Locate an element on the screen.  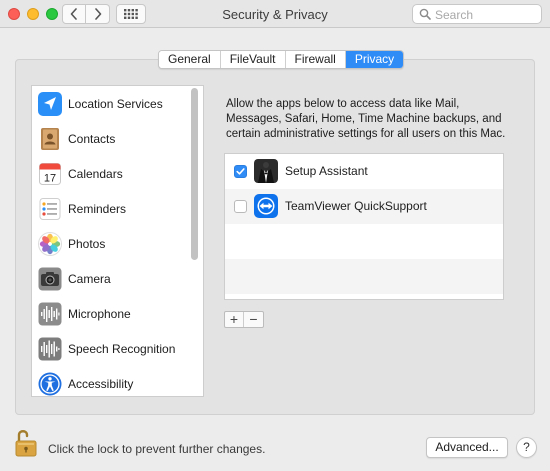
microphone-waveform-icon is located at coordinates (50, 313).